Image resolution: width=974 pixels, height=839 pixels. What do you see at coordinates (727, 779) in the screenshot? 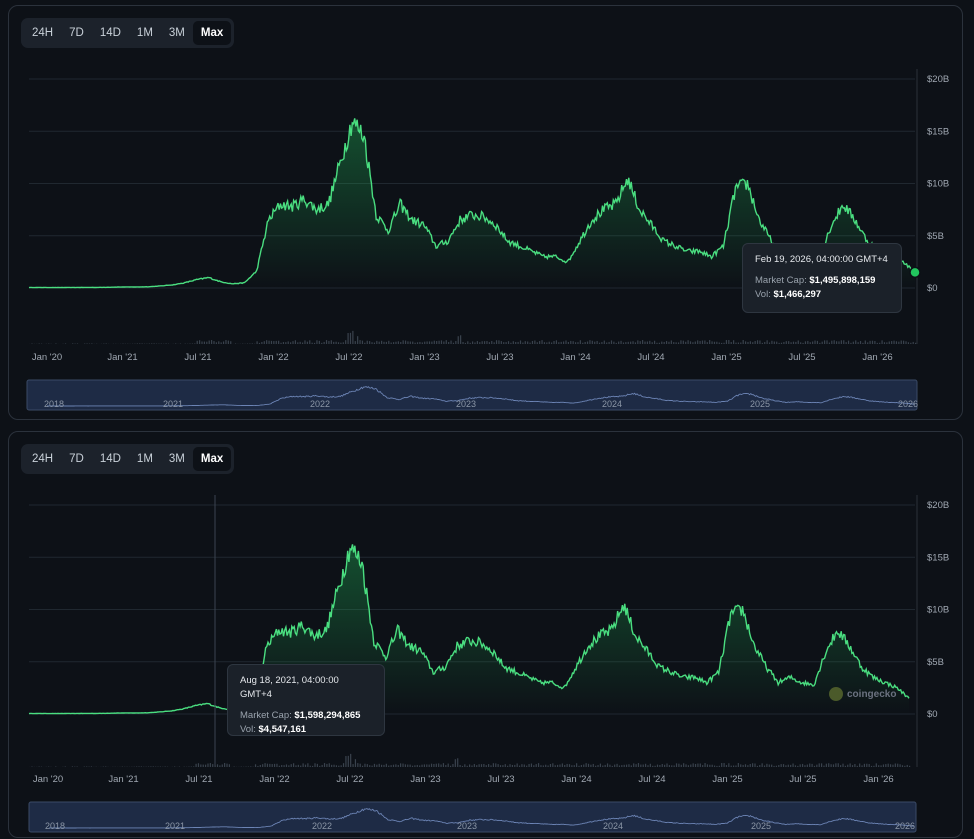
I see `x-tick-label: Jan '25` at bounding box center [727, 779].